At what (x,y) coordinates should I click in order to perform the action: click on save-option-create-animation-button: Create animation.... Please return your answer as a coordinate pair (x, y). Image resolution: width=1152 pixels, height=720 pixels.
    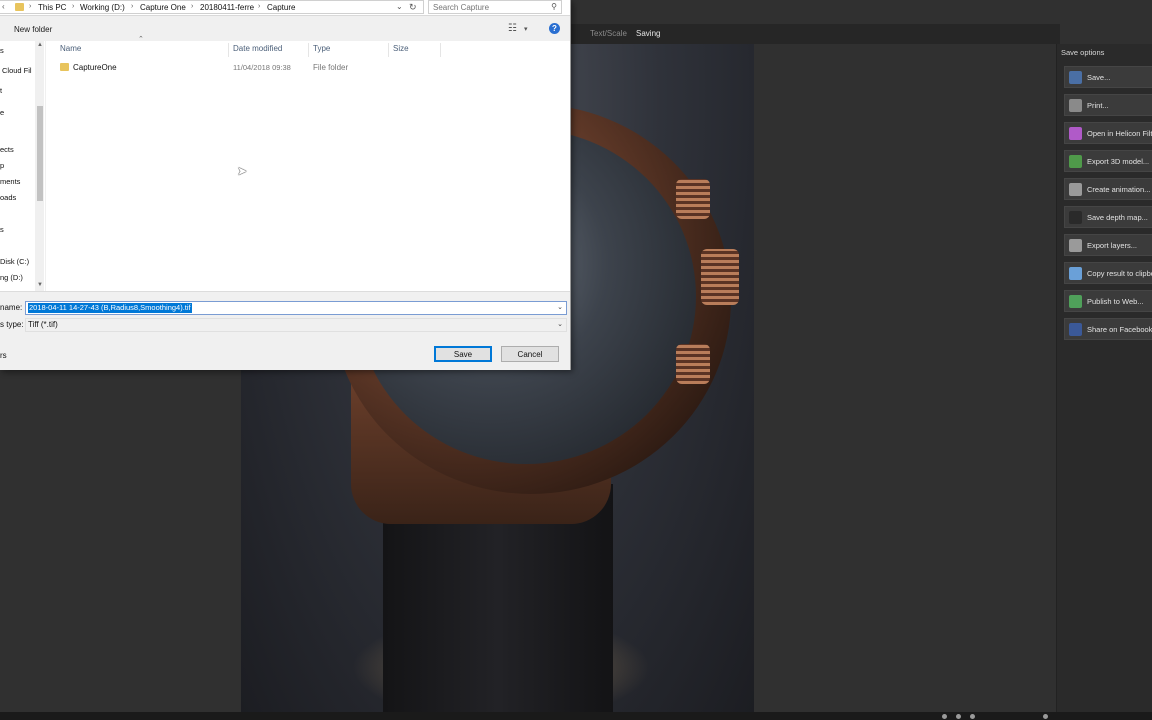
    Looking at the image, I should click on (1108, 189).